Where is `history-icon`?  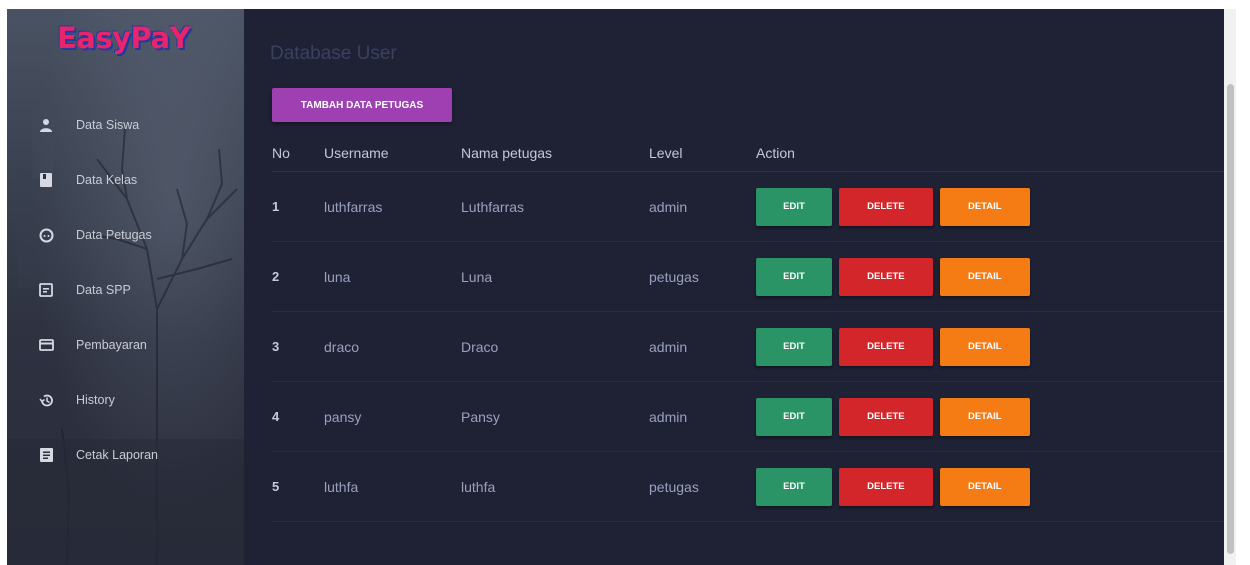 history-icon is located at coordinates (46, 400).